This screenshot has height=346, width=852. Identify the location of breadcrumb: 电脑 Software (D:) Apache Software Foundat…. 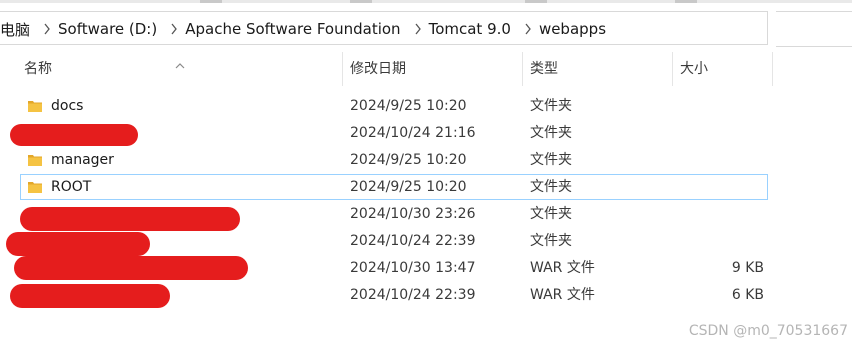
(306, 29).